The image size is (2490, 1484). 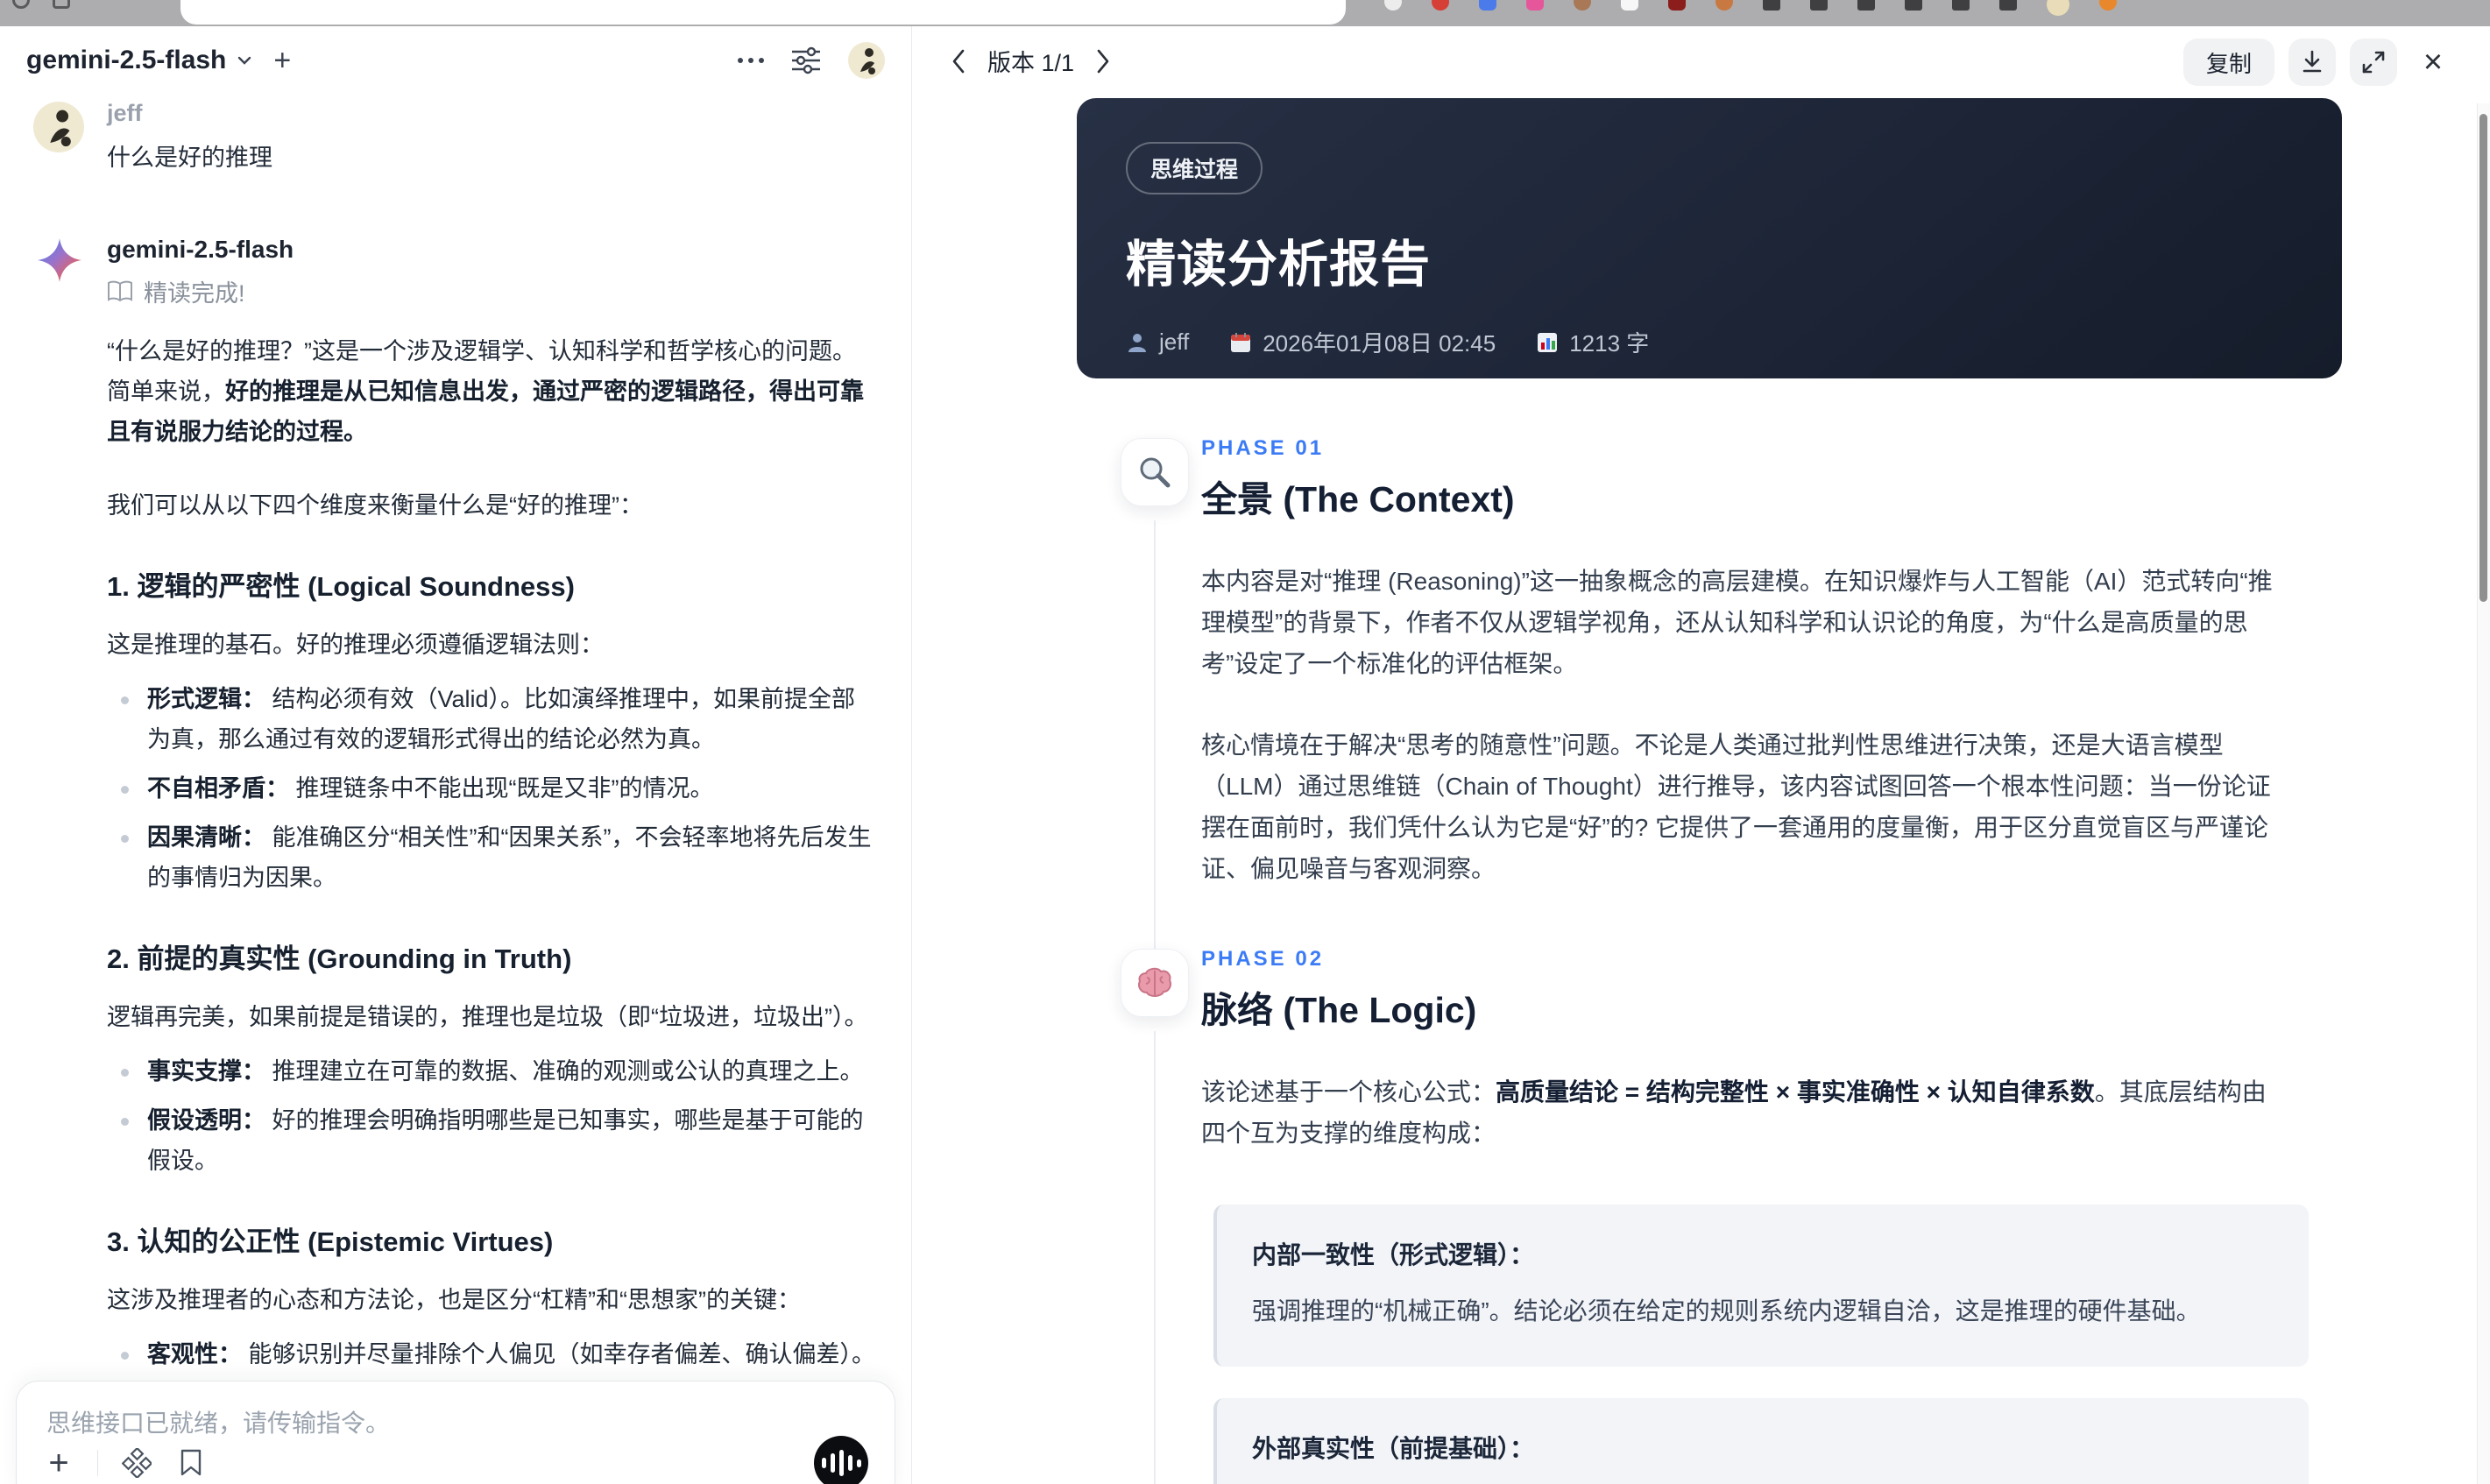 I want to click on download-icon, so click(x=2312, y=61).